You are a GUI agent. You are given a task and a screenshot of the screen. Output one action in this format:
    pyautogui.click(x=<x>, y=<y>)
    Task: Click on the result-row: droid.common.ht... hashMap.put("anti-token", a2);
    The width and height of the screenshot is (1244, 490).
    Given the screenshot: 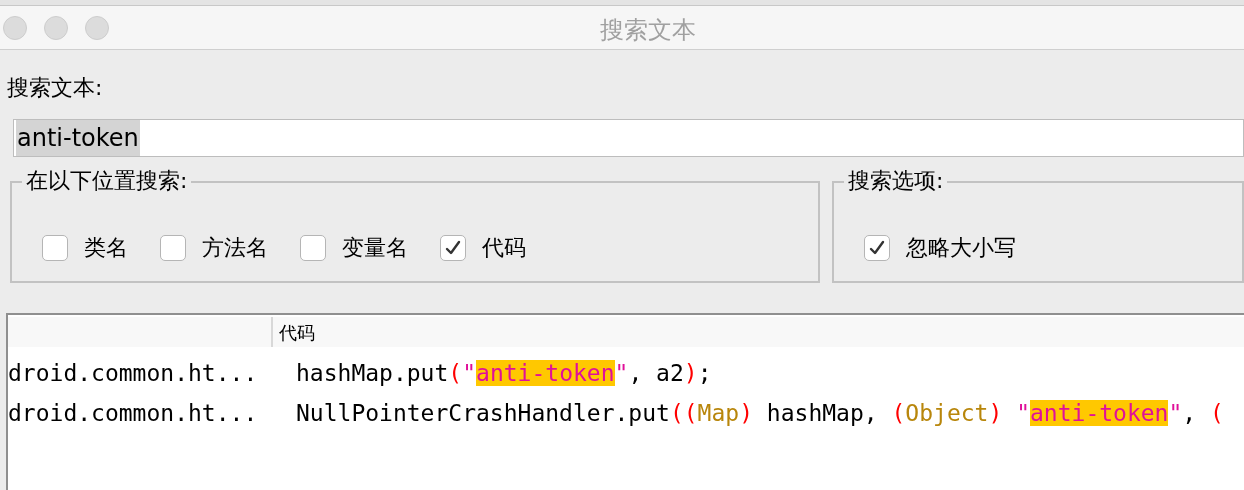 What is the action you would take?
    pyautogui.click(x=626, y=373)
    